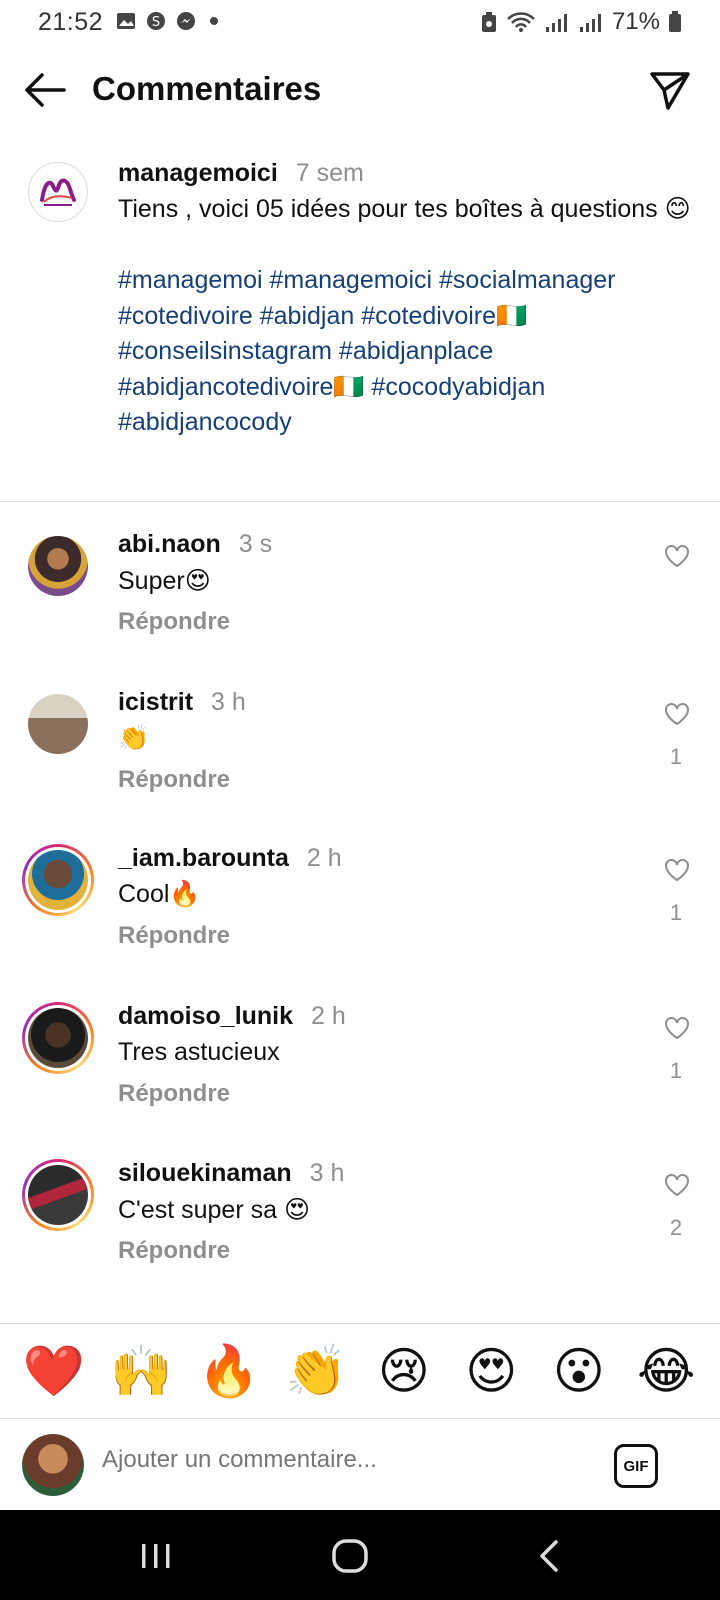 This screenshot has height=1600, width=720. Describe the element at coordinates (556, 23) in the screenshot. I see `signal-icon` at that location.